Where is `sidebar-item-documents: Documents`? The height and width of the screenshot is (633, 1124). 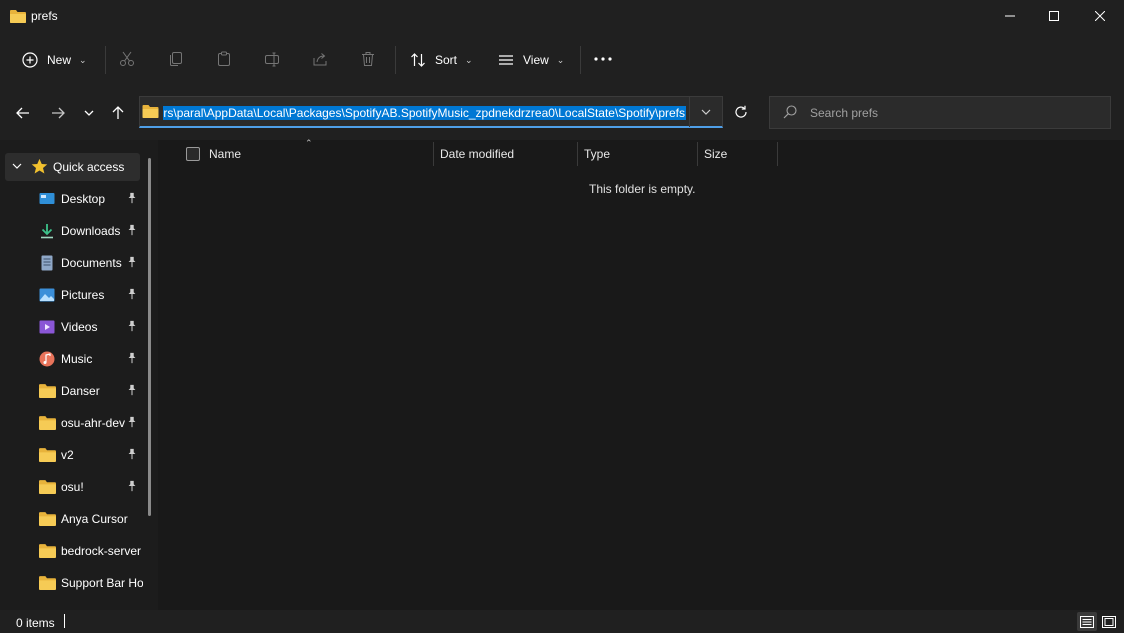
sidebar-item-documents: Documents is located at coordinates (75, 263).